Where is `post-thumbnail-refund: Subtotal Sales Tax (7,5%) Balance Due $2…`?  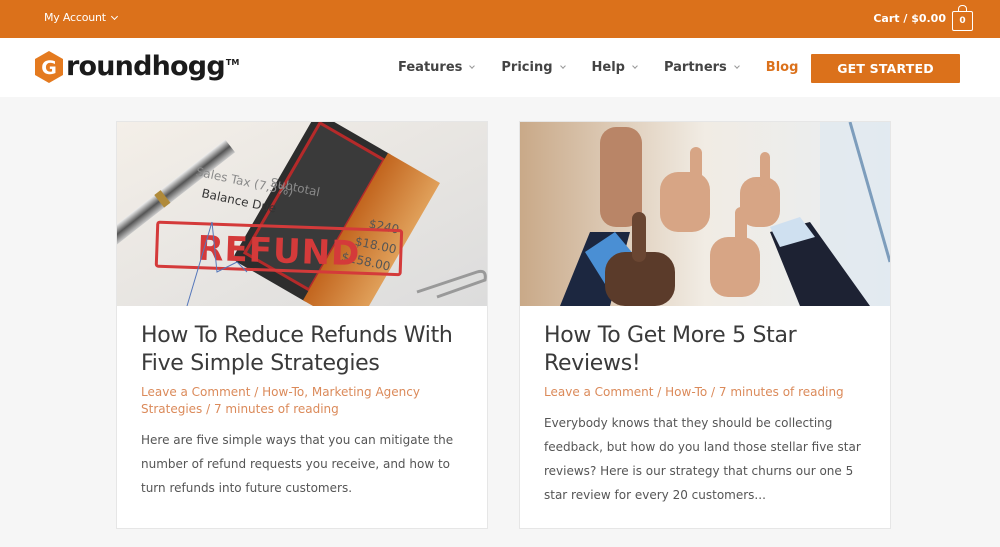 post-thumbnail-refund: Subtotal Sales Tax (7,5%) Balance Due $2… is located at coordinates (302, 214).